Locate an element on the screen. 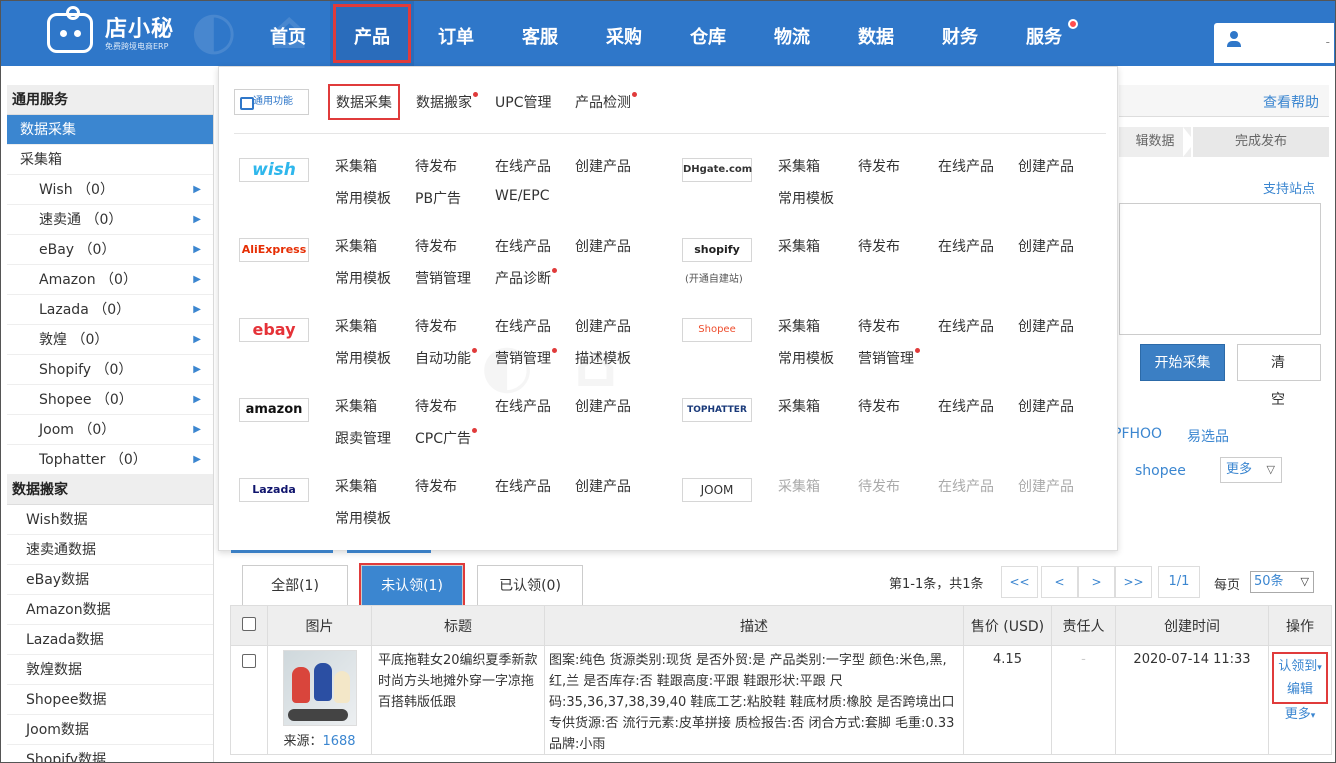 This screenshot has width=1336, height=763. supported-sites-link: 支持站点 is located at coordinates (1289, 187).